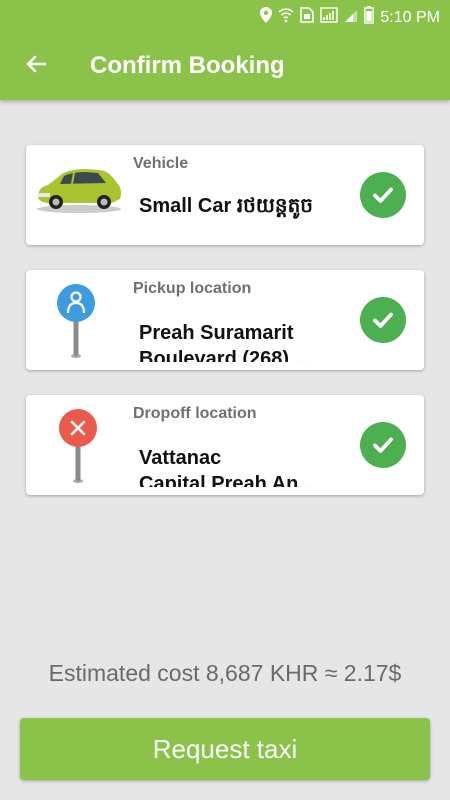 Image resolution: width=450 pixels, height=800 pixels. Describe the element at coordinates (76, 324) in the screenshot. I see `pickup-pin-icon` at that location.